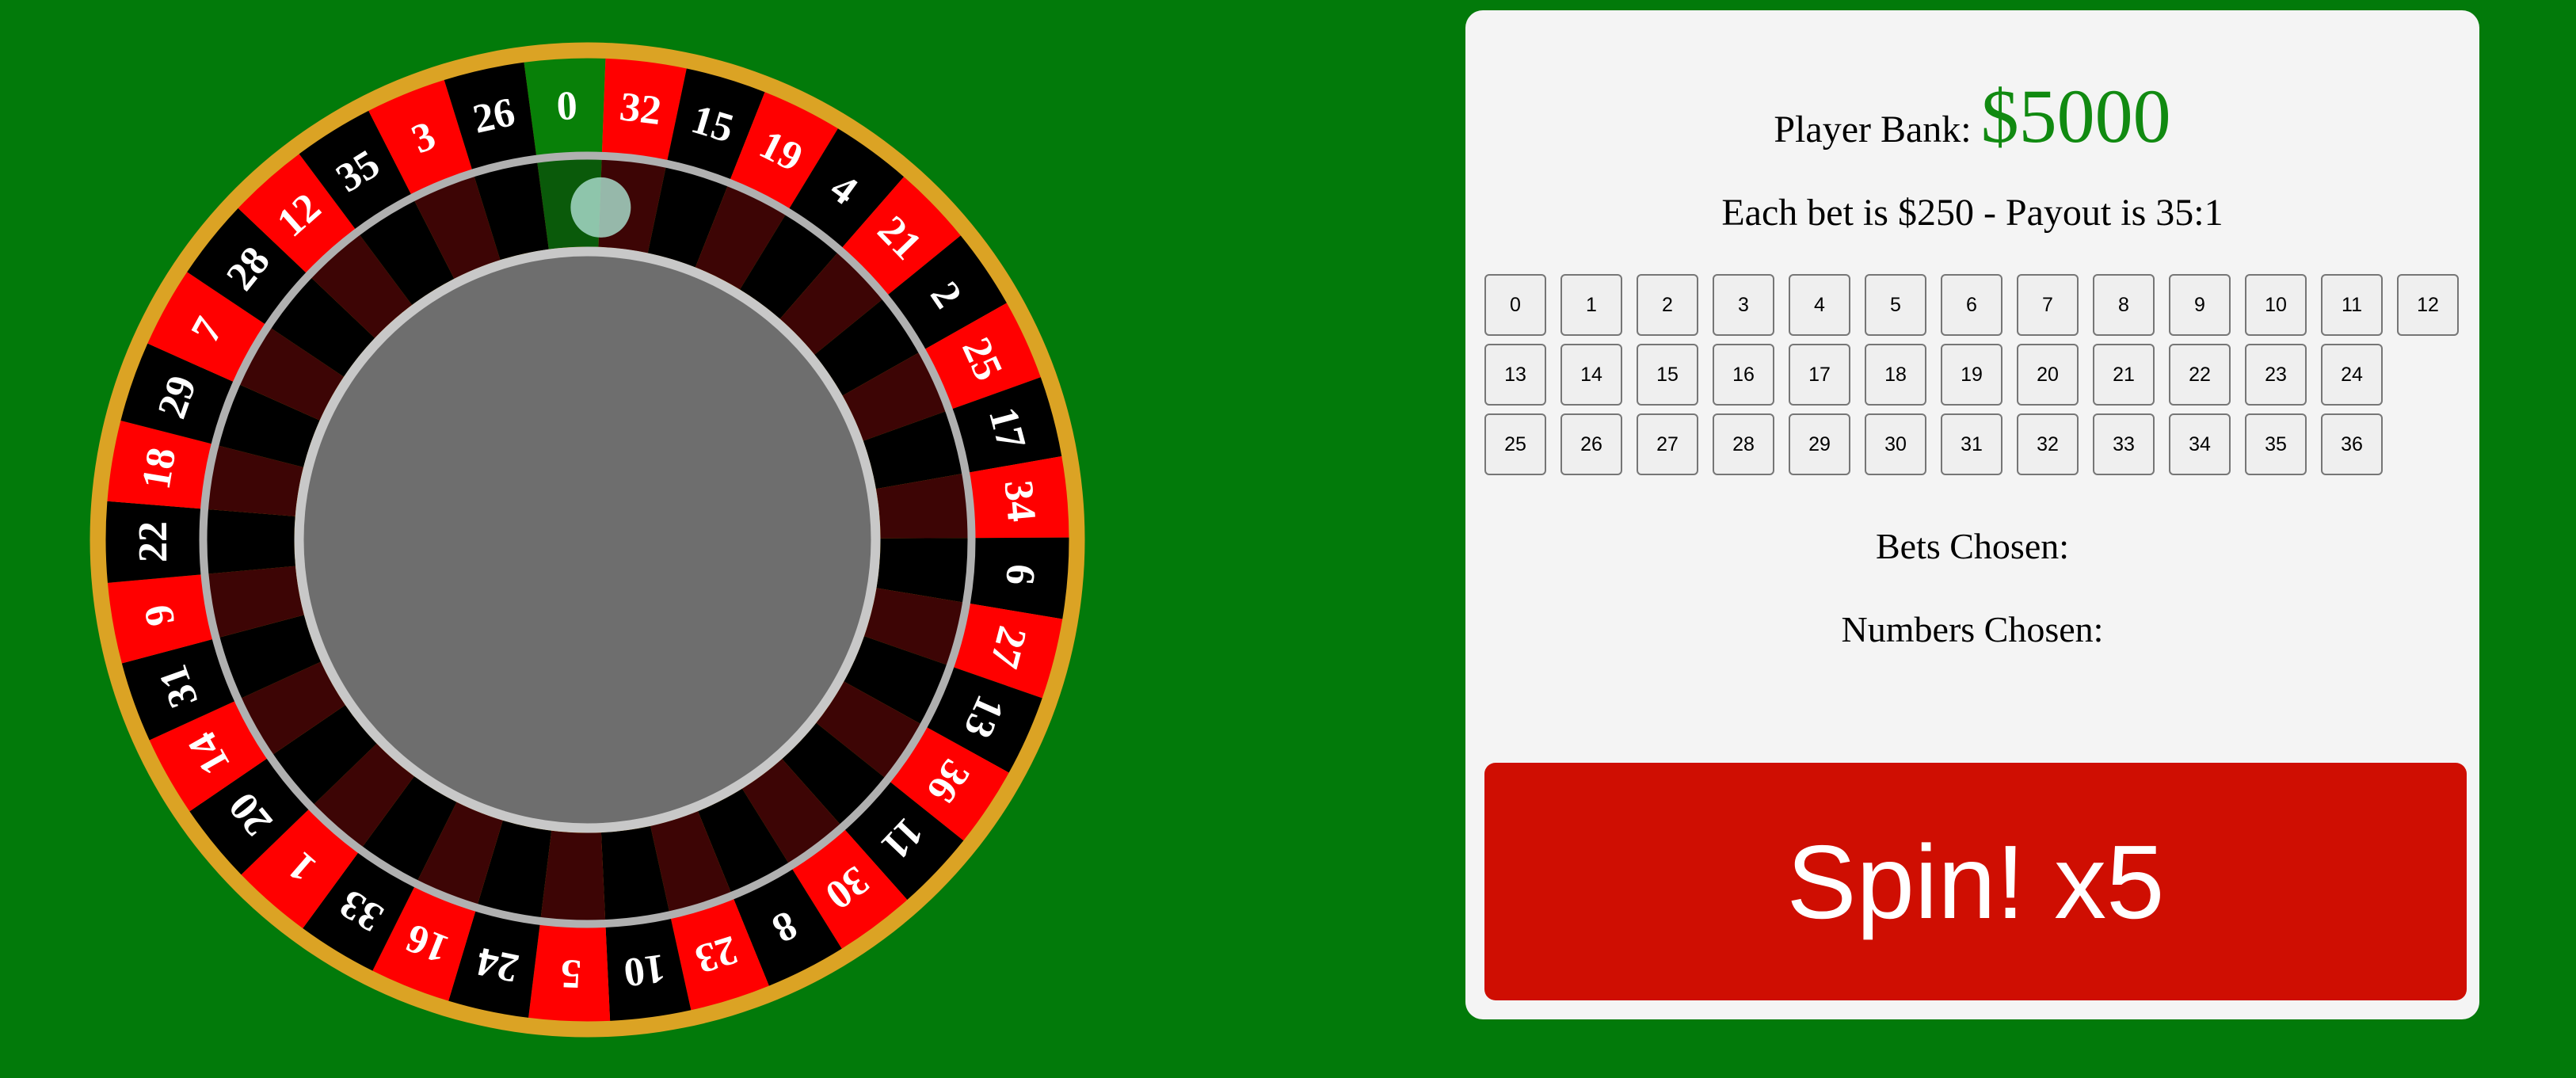 This screenshot has width=2576, height=1078. What do you see at coordinates (2075, 116) in the screenshot?
I see `player-bank-value: $5000` at bounding box center [2075, 116].